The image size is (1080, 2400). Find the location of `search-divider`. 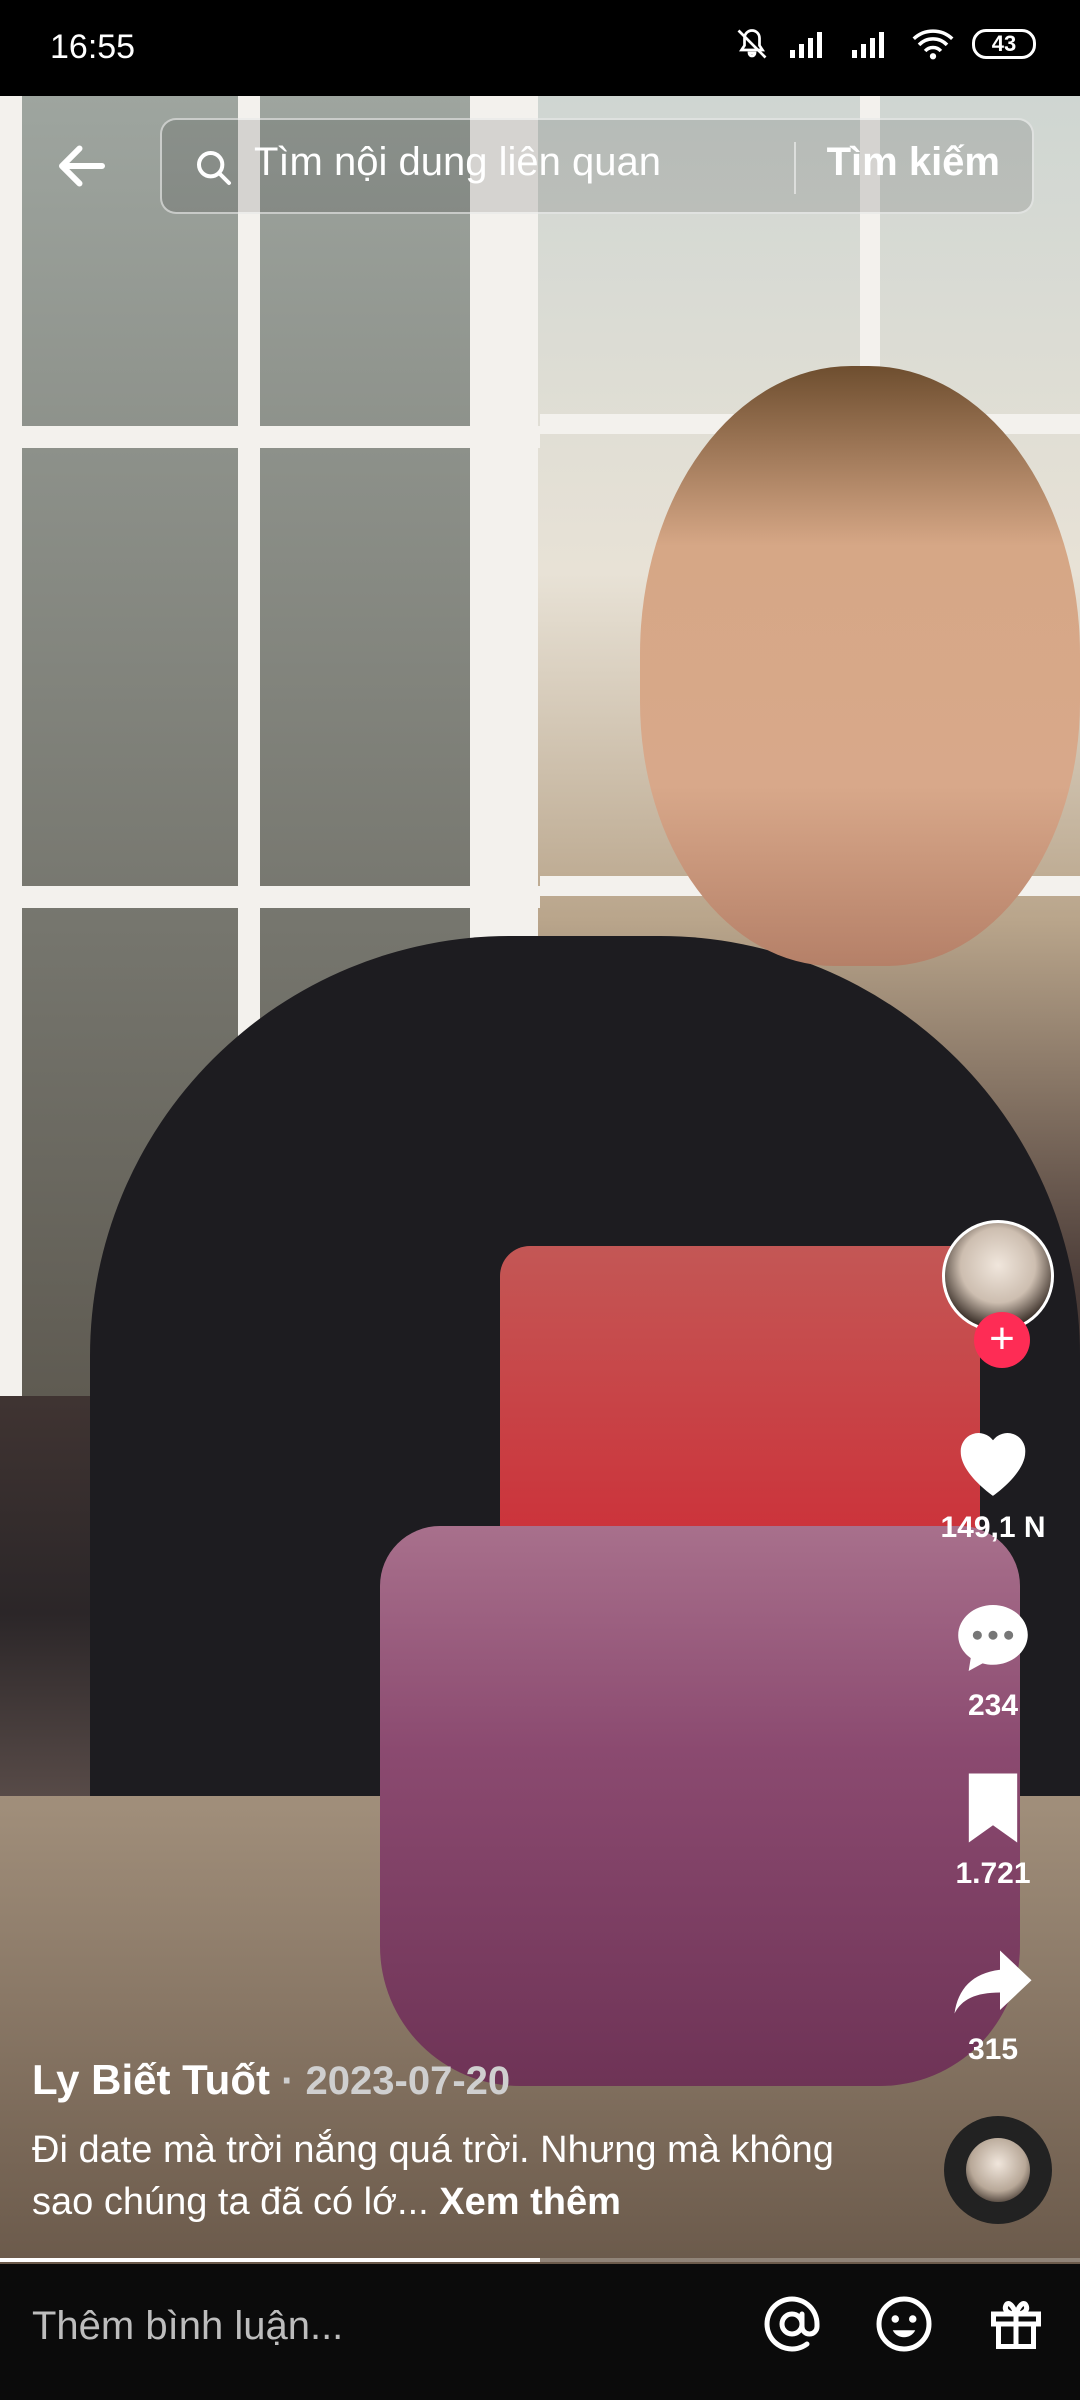

search-divider is located at coordinates (795, 168).